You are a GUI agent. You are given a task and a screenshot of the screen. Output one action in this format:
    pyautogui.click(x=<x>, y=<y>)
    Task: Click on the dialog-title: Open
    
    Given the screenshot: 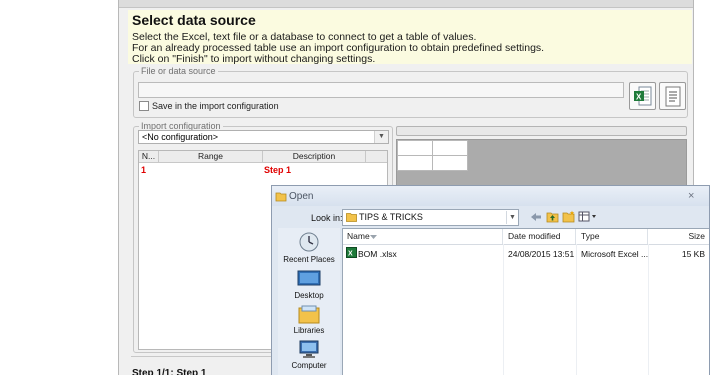 What is the action you would take?
    pyautogui.click(x=301, y=196)
    